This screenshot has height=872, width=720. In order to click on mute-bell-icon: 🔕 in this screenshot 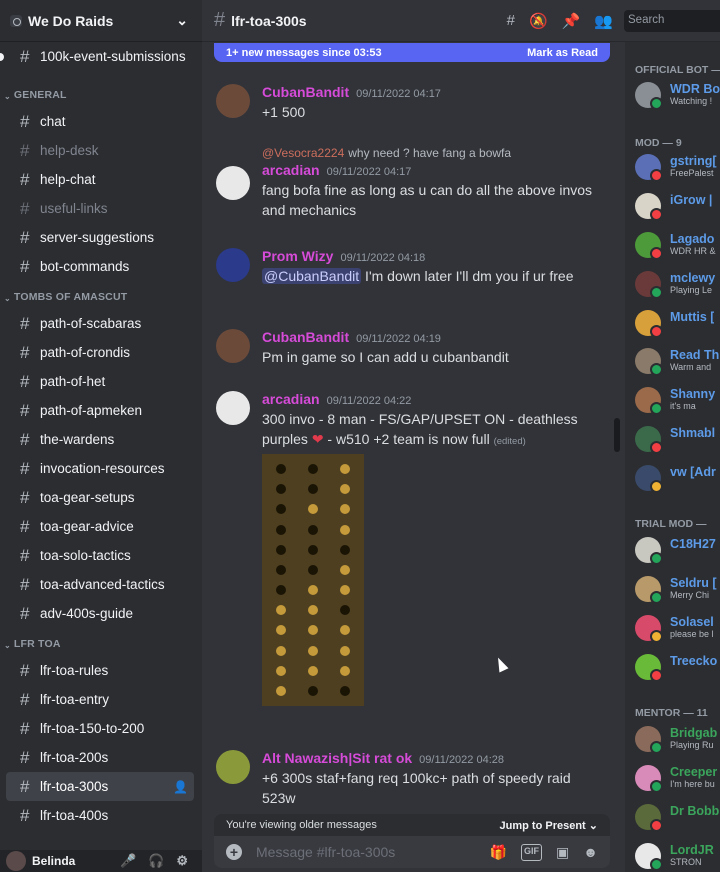, I will do `click(538, 21)`.